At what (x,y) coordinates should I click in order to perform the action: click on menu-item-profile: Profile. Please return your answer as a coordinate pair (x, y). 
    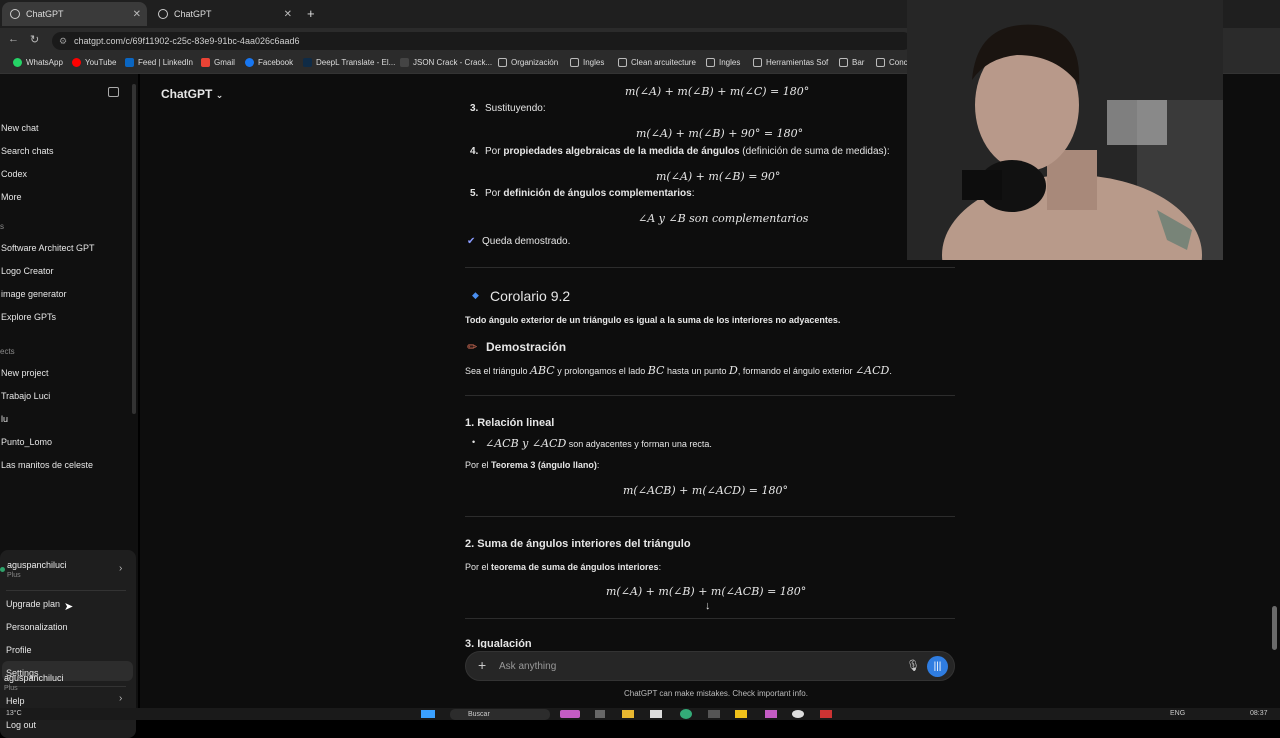
    Looking at the image, I should click on (19, 650).